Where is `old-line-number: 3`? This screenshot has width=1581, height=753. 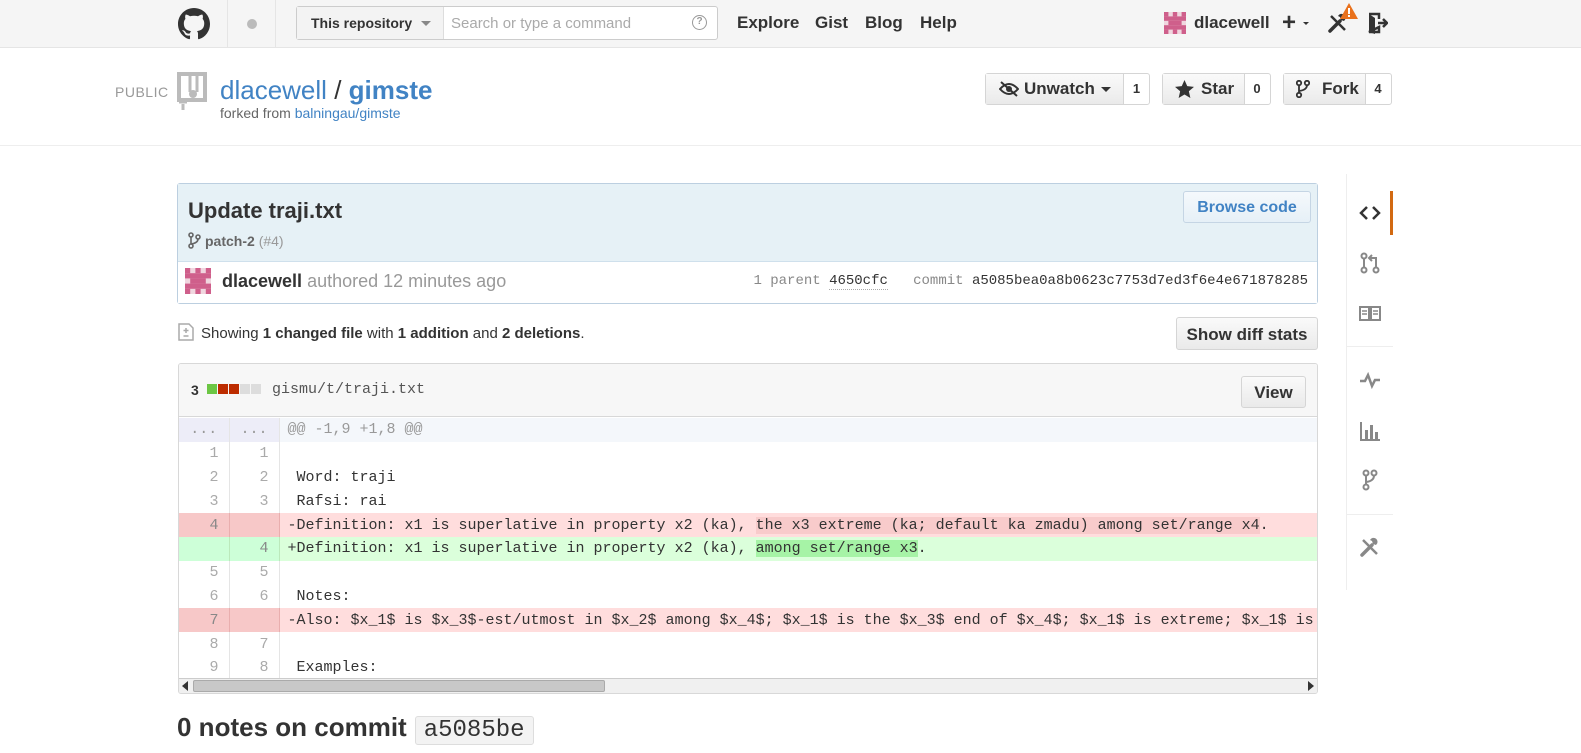
old-line-number: 3 is located at coordinates (204, 501).